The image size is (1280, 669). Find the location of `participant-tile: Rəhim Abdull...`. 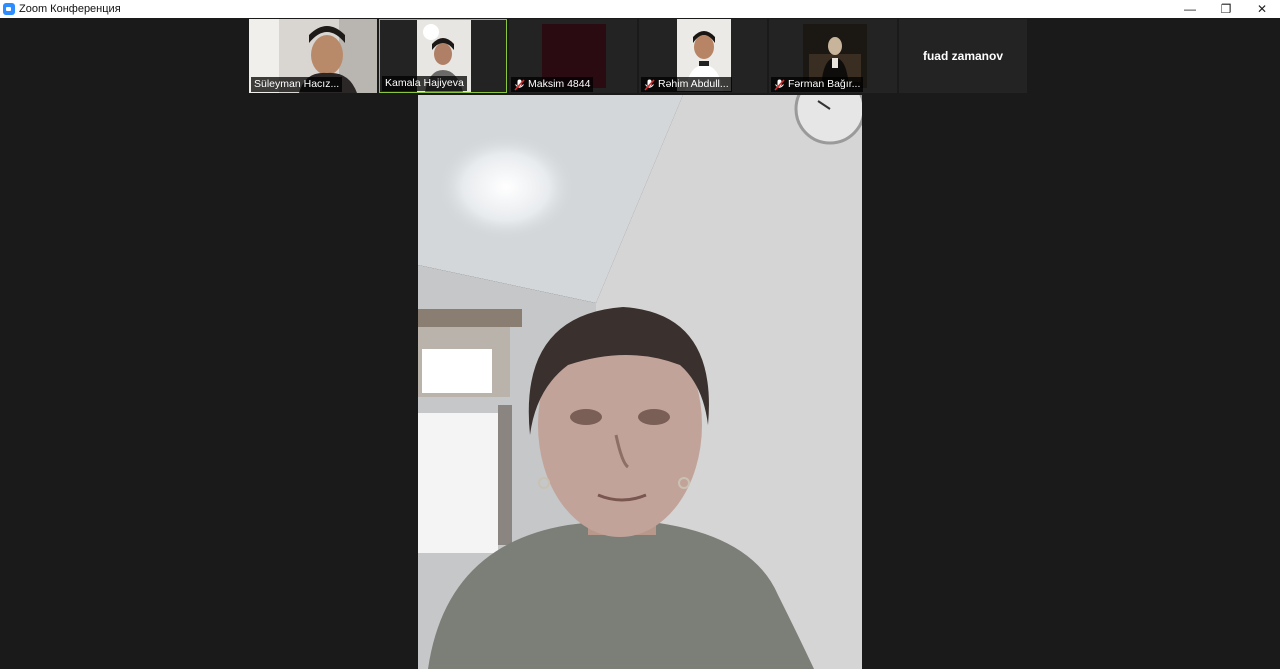

participant-tile: Rəhim Abdull... is located at coordinates (703, 56).